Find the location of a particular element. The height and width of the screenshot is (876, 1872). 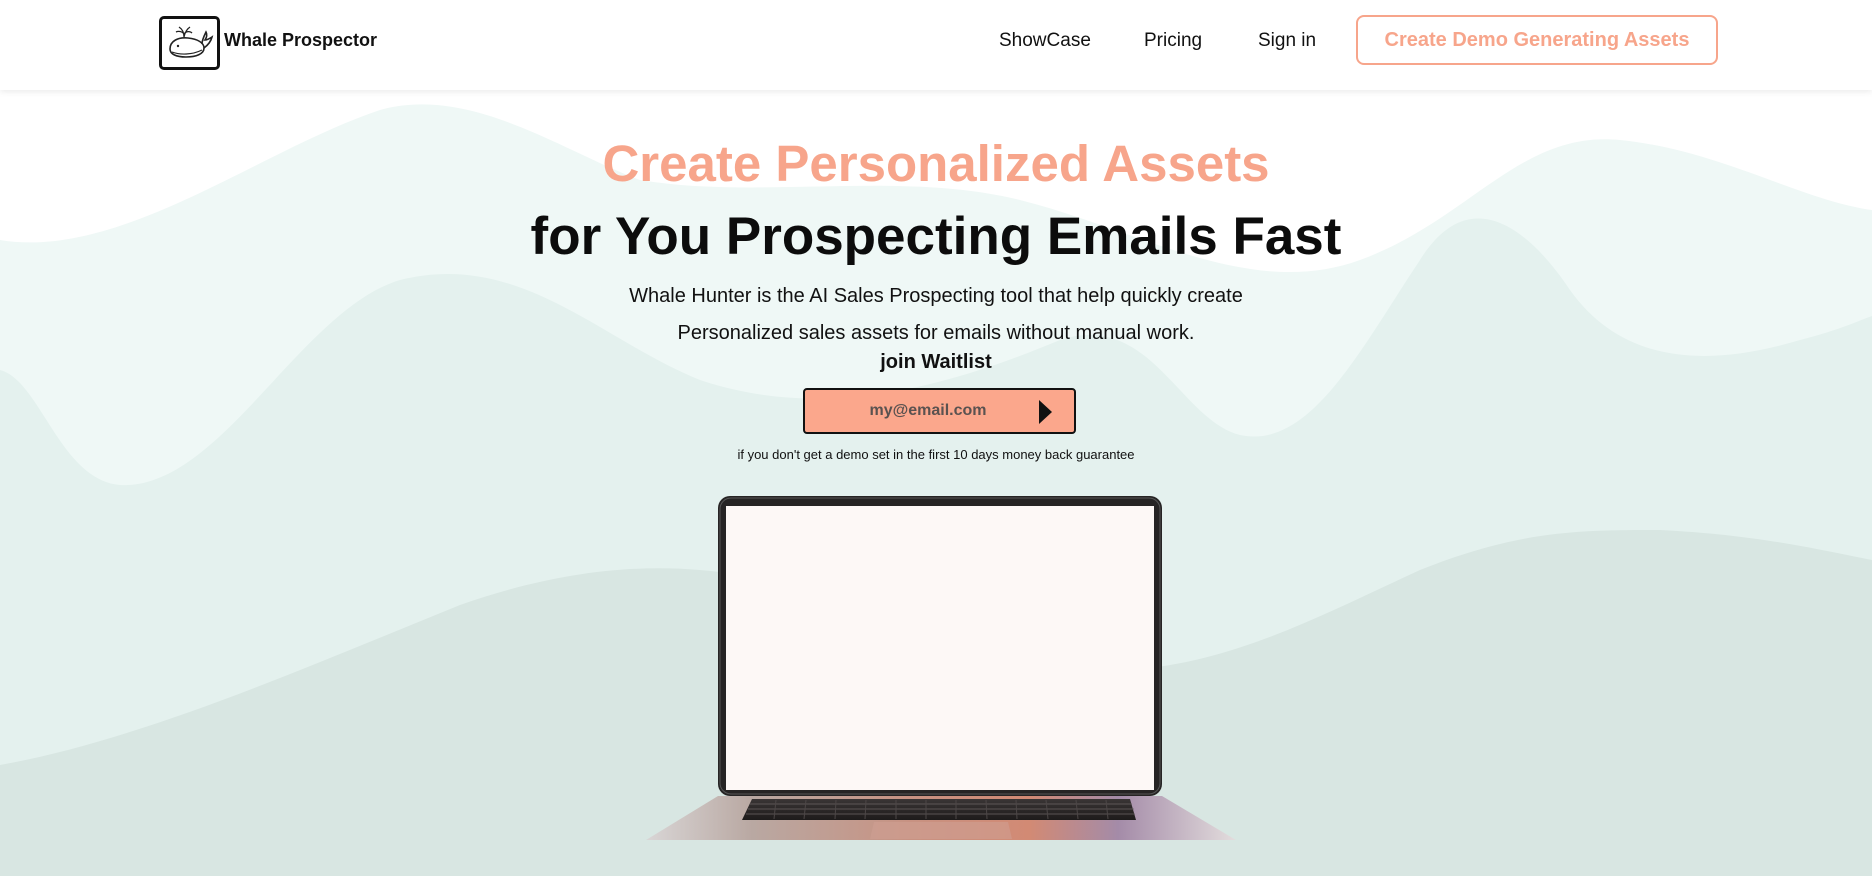

waitlist-label: join Waitlist is located at coordinates (936, 362).